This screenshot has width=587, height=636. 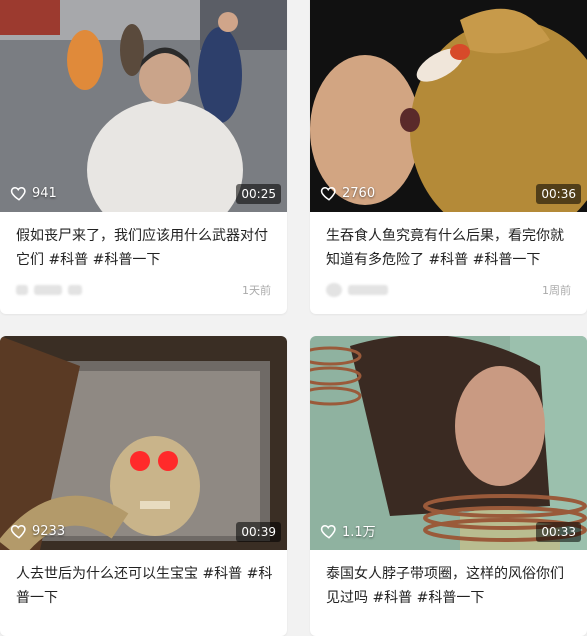 What do you see at coordinates (258, 532) in the screenshot?
I see `duration-badge: 00:39` at bounding box center [258, 532].